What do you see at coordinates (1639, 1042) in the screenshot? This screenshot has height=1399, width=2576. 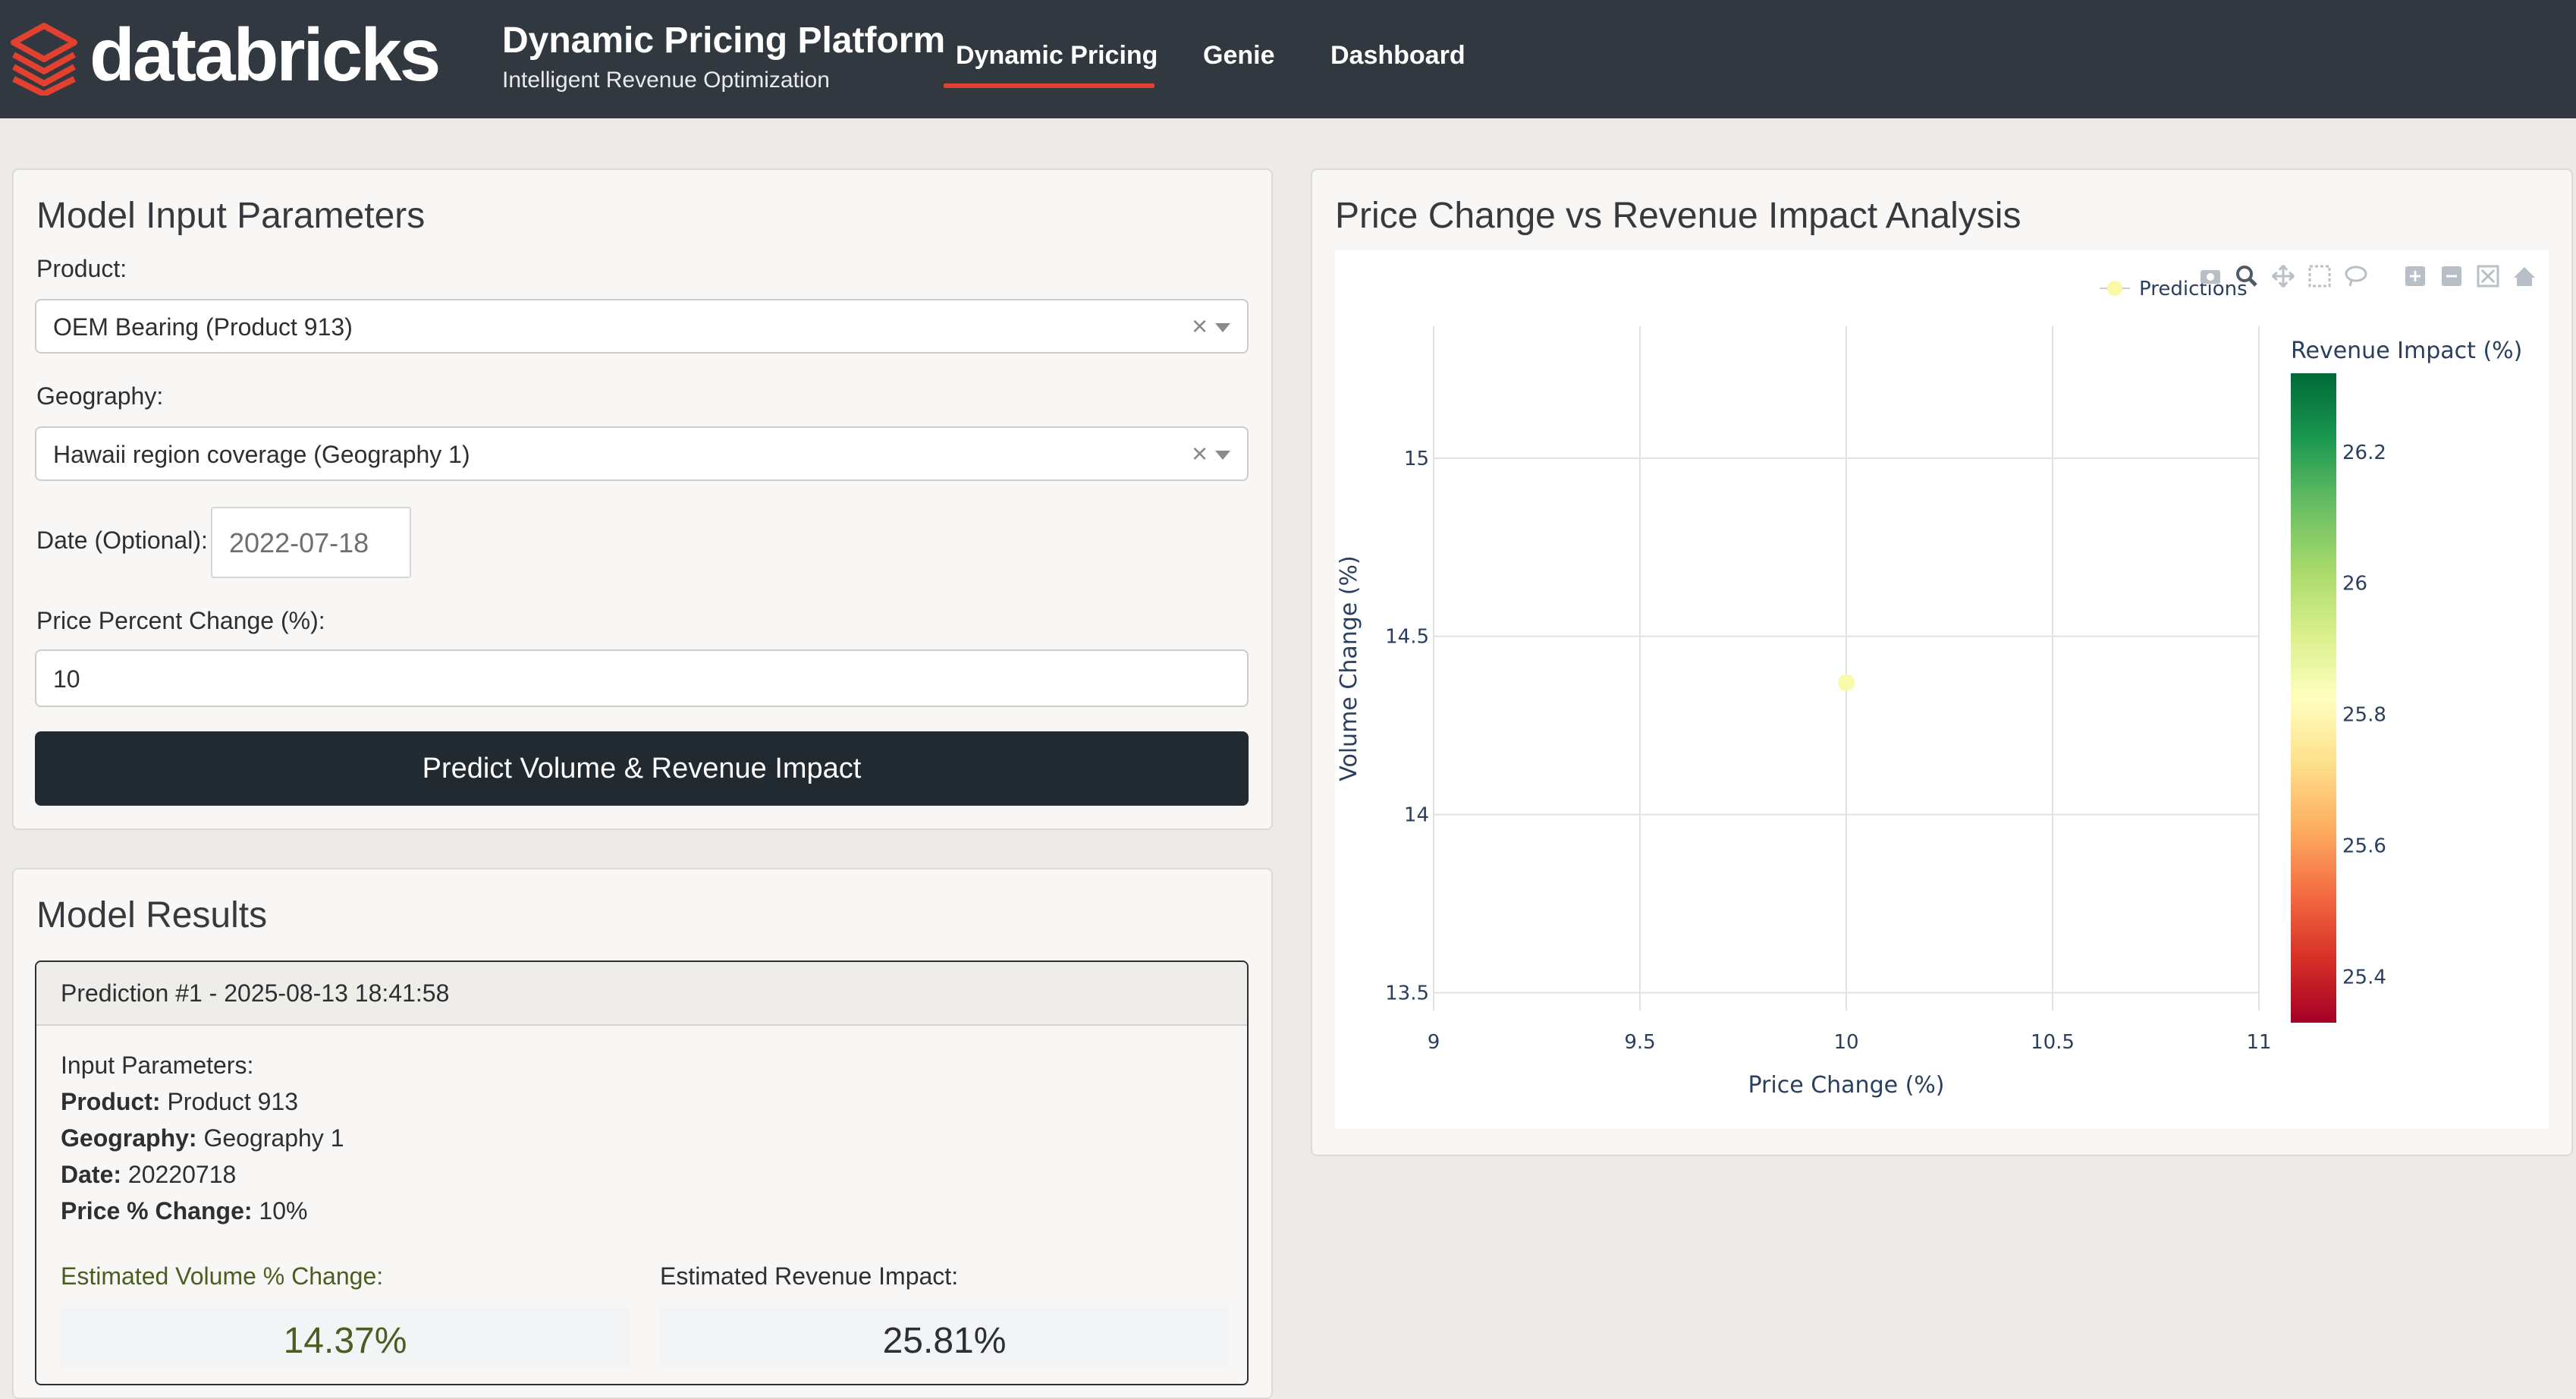 I see `x-tick-label: 9.5` at bounding box center [1639, 1042].